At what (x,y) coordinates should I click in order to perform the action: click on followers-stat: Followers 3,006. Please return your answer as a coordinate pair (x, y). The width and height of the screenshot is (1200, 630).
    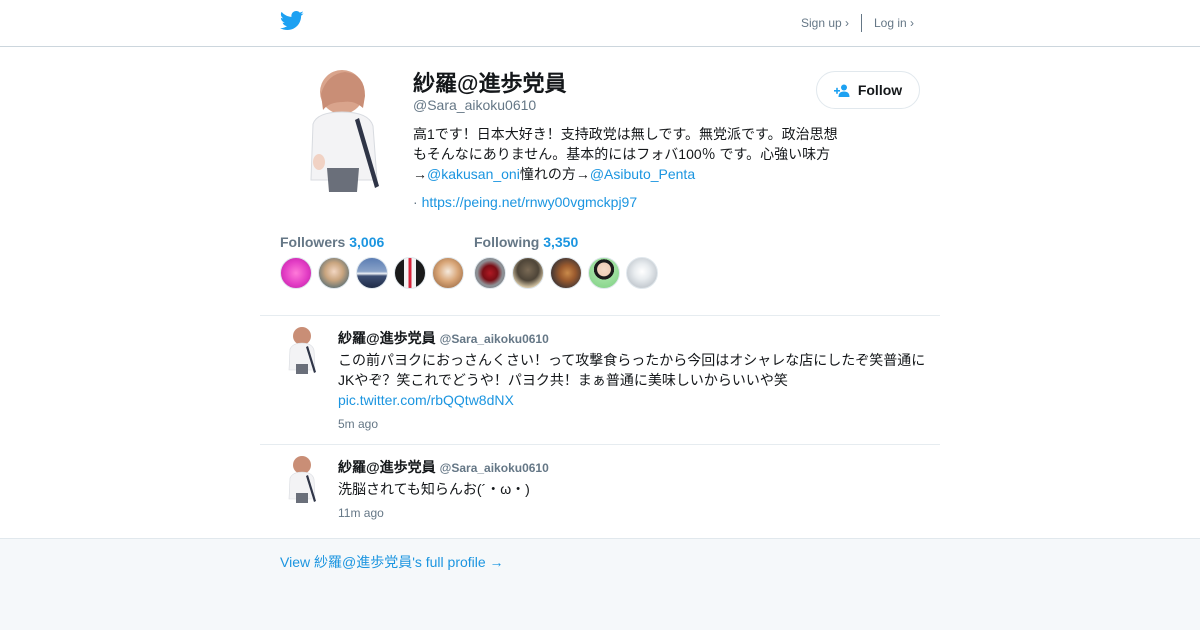
    Looking at the image, I should click on (332, 242).